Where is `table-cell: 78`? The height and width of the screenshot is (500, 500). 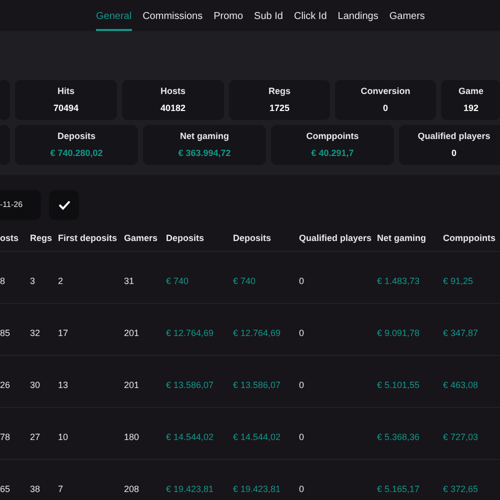
table-cell: 78 is located at coordinates (5, 437).